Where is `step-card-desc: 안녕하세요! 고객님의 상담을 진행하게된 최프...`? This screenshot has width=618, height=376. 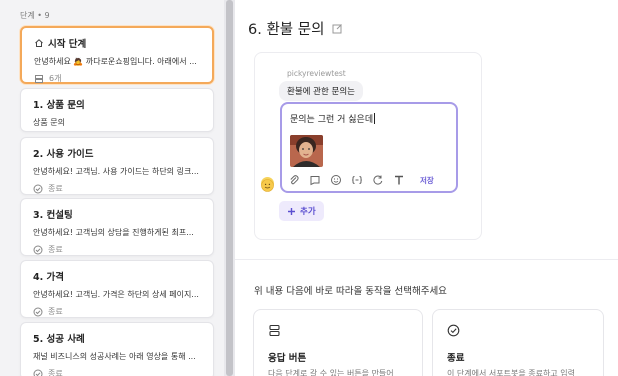 step-card-desc: 안녕하세요! 고객님의 상담을 진행하게된 최프... is located at coordinates (113, 232).